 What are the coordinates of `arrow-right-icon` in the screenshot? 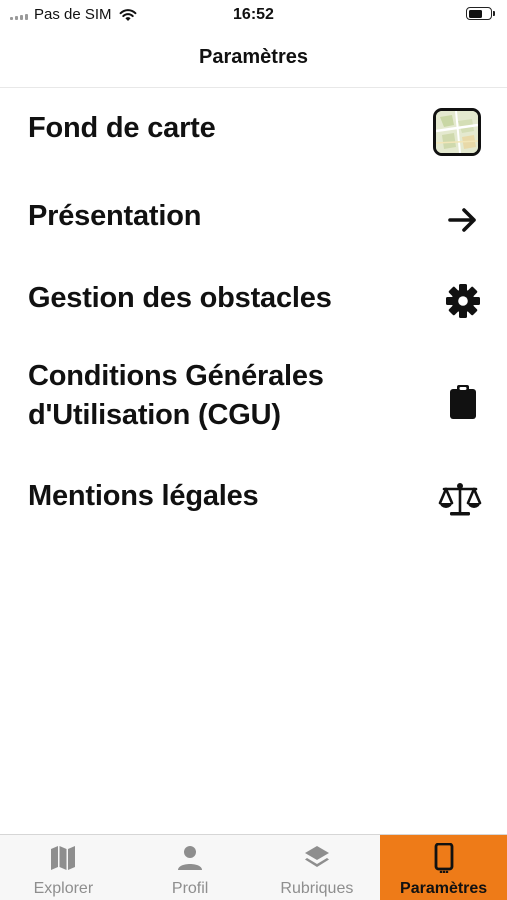 It's located at (463, 220).